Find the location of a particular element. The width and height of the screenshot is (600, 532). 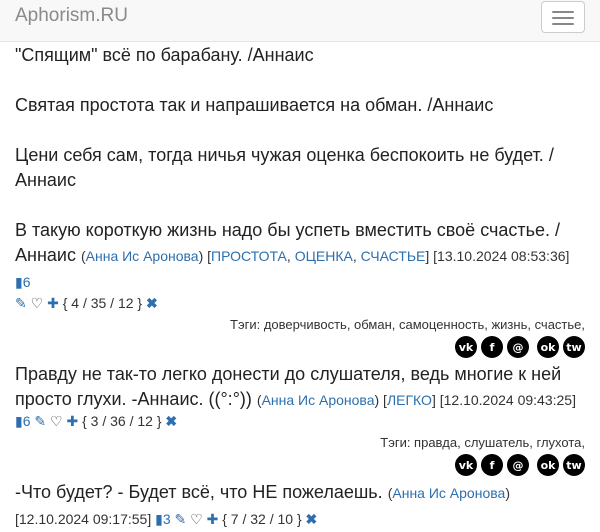

quote-date: [12.10.2024 09:17:55] is located at coordinates (83, 519).